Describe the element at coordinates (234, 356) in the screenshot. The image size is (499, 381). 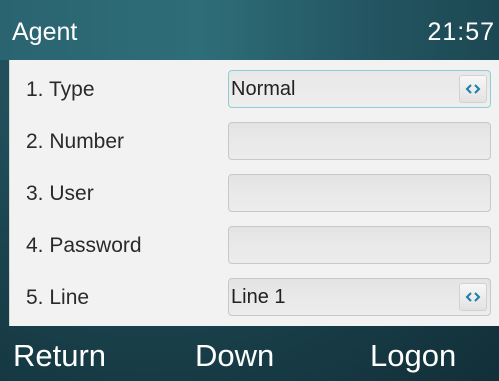
I see `down-softkey: Down` at that location.